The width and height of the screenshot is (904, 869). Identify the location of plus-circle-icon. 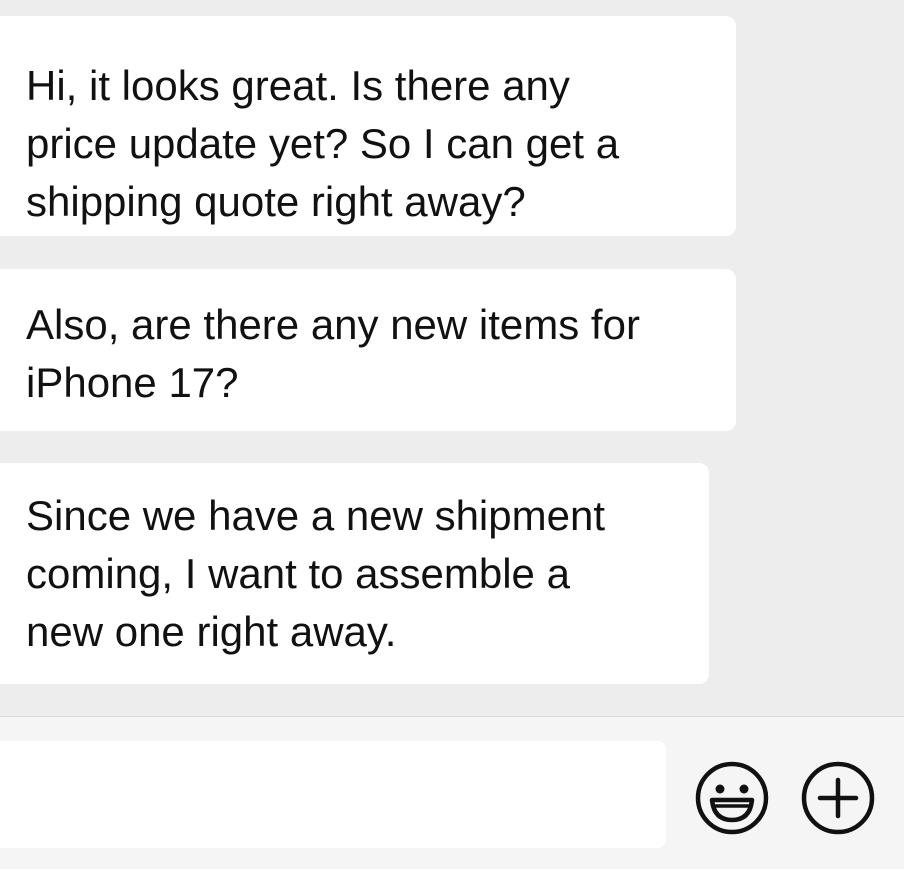
(838, 798).